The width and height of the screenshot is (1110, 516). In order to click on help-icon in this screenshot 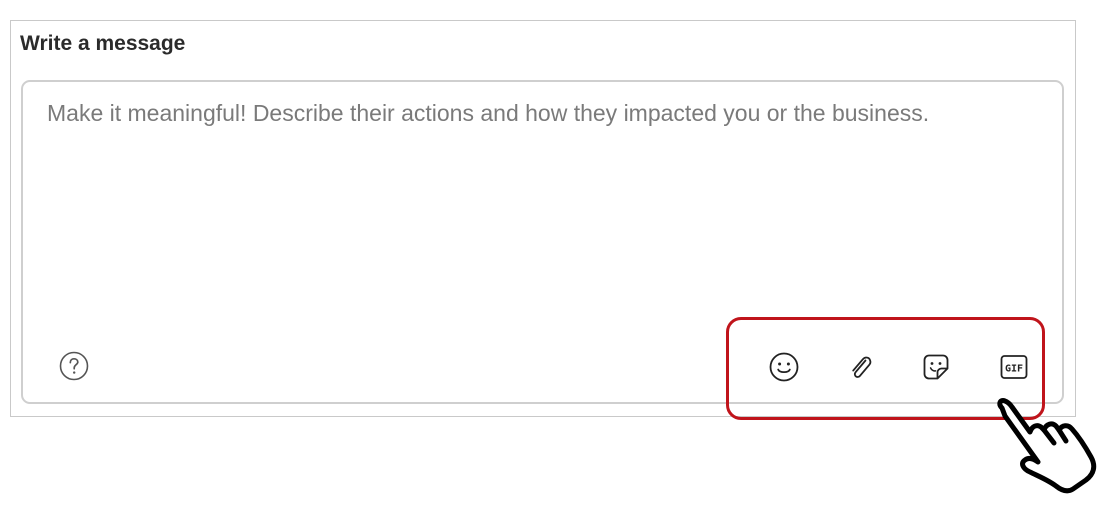, I will do `click(74, 366)`.